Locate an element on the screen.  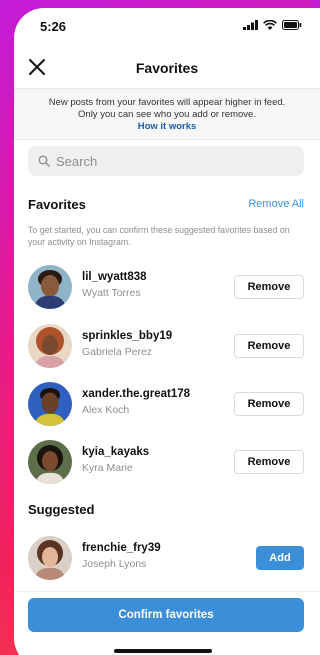
list-item: sprinkles_bby19 Gabriela Perez Remove is located at coordinates (167, 347).